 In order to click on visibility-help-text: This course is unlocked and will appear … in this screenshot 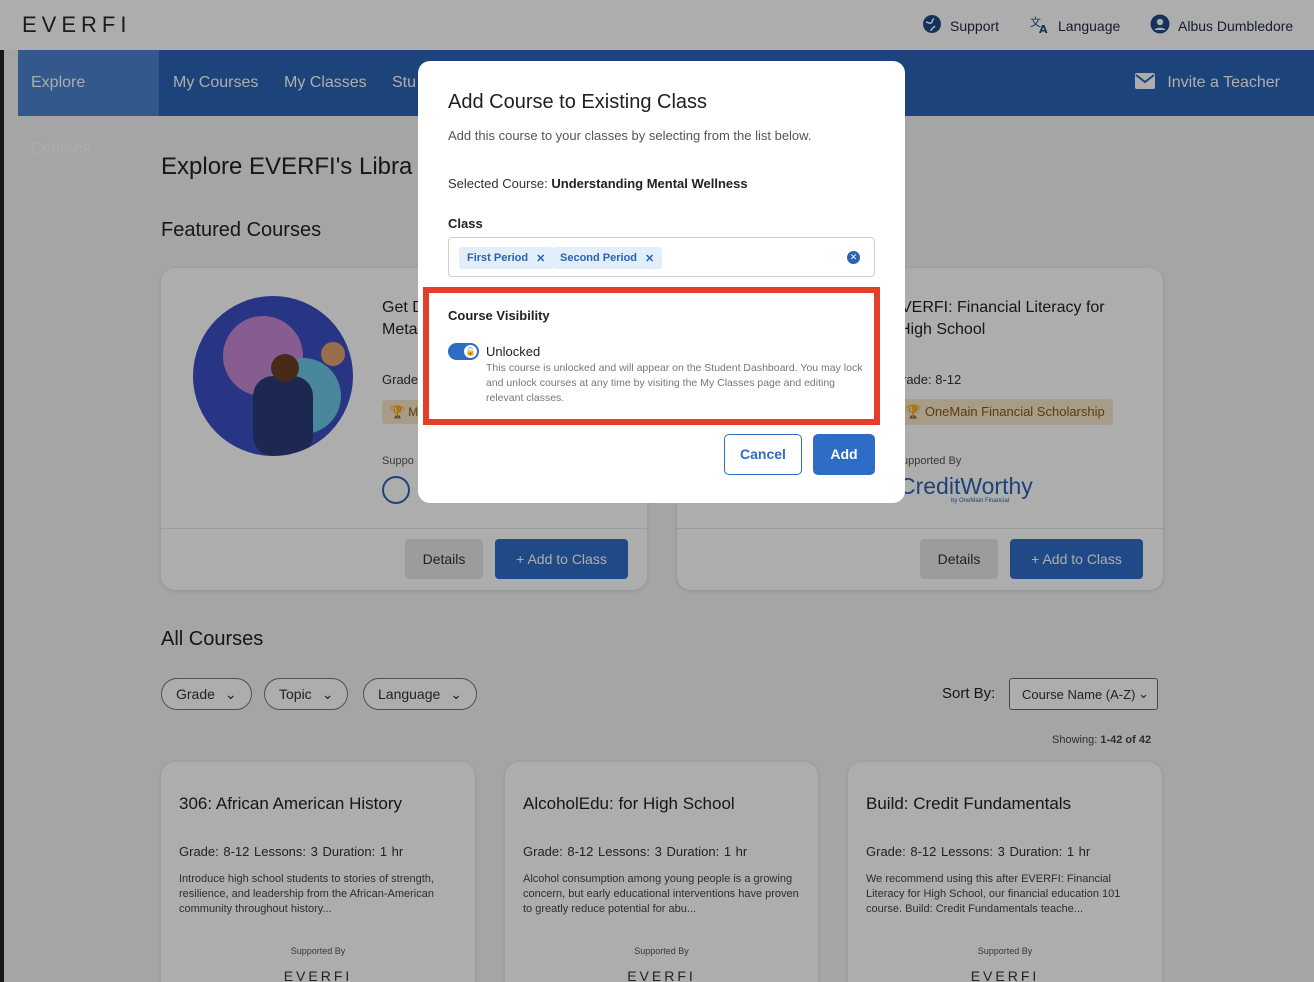, I will do `click(674, 383)`.